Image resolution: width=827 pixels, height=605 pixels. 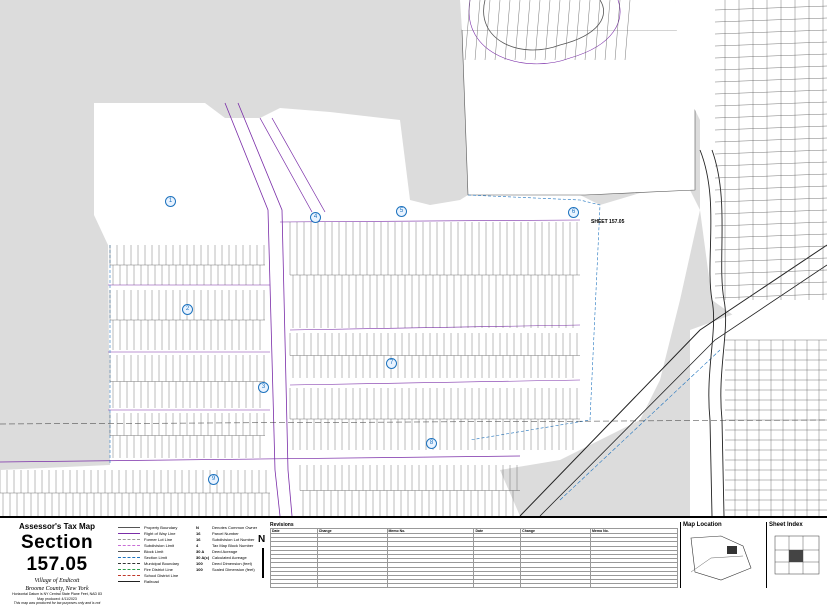 I want to click on legend-symbol: 30 A, so click(x=200, y=551).